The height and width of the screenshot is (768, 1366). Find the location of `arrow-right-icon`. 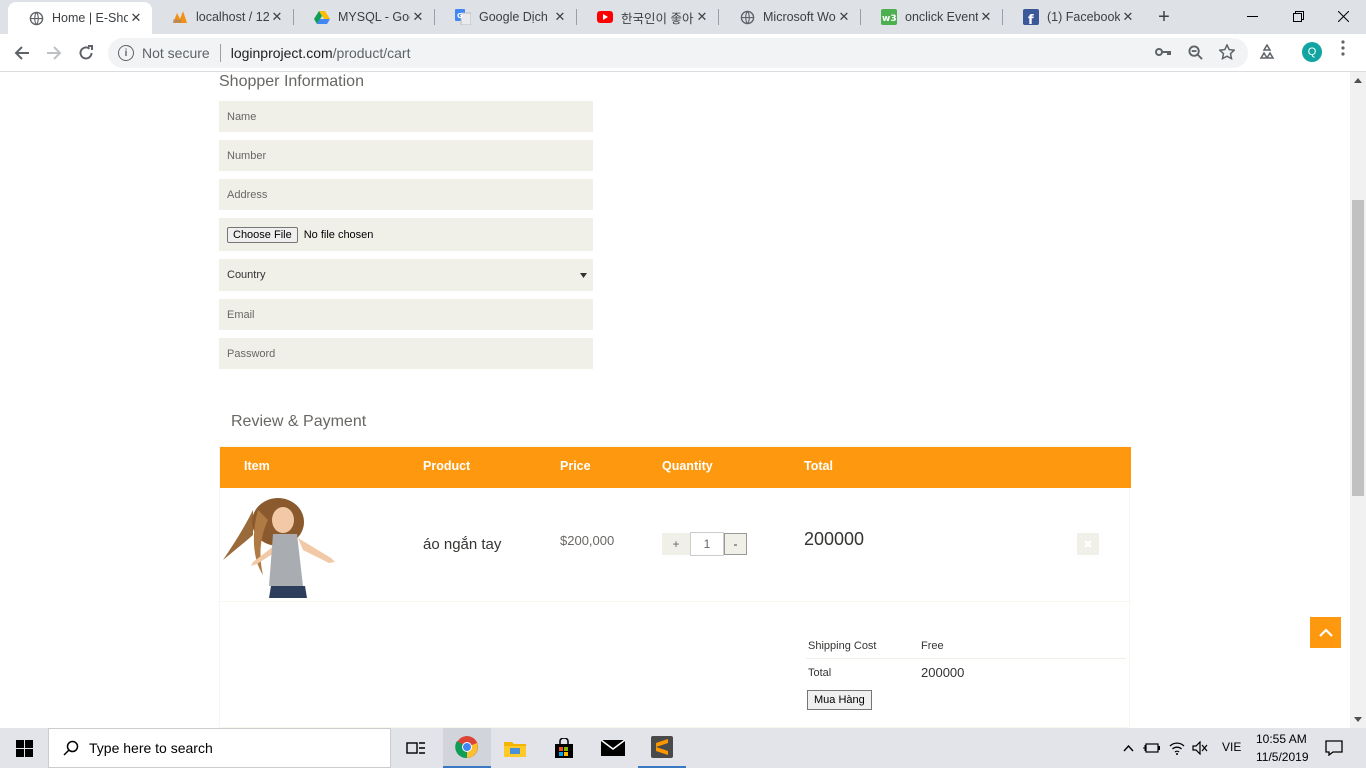

arrow-right-icon is located at coordinates (54, 53).